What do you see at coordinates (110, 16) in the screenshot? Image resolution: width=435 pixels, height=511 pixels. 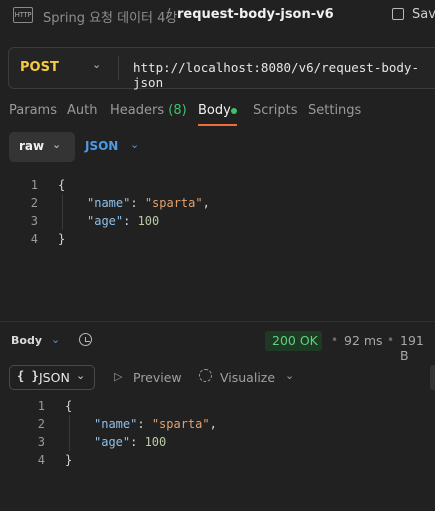 I see `breadcrumb-collection: Spring 요청 데이터 4강` at bounding box center [110, 16].